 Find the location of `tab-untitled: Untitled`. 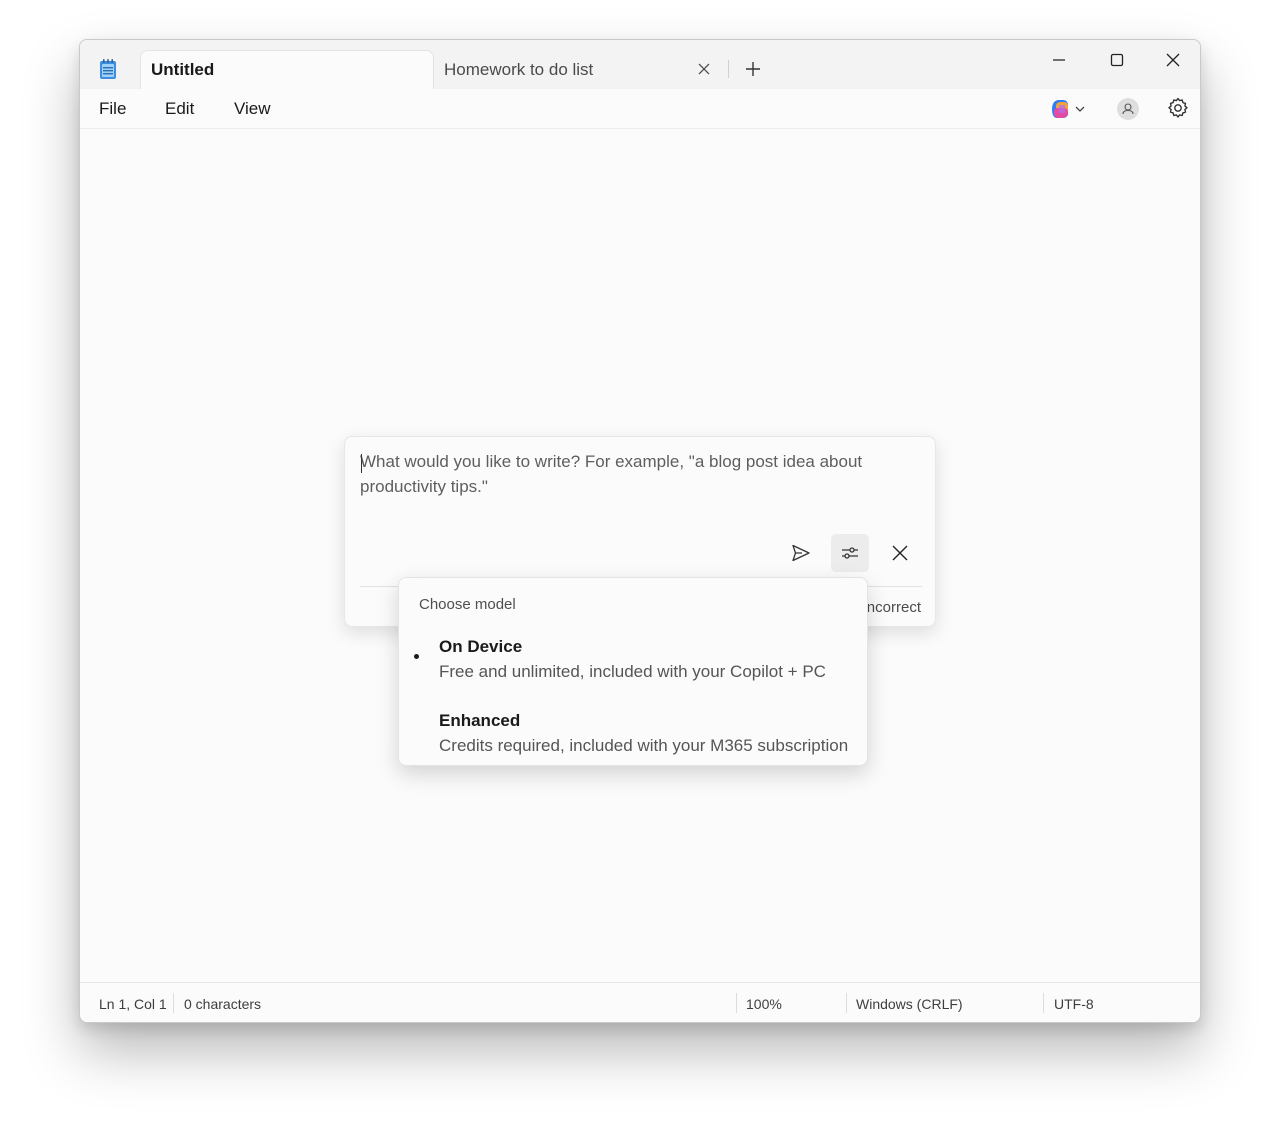

tab-untitled: Untitled is located at coordinates (287, 70).